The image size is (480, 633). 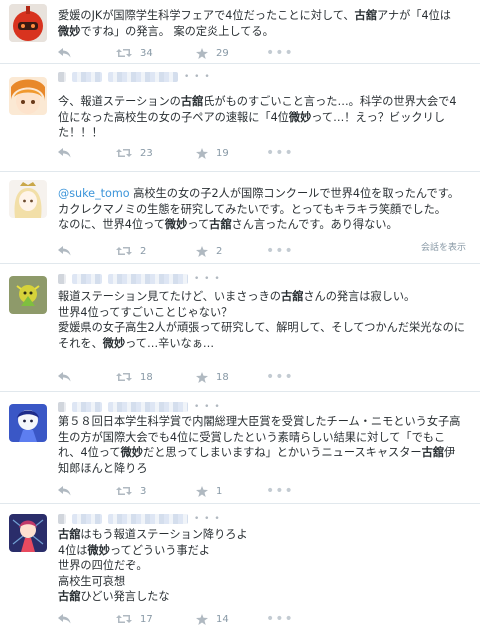 I want to click on tweet-actions: 23 19 •••, so click(x=176, y=153).